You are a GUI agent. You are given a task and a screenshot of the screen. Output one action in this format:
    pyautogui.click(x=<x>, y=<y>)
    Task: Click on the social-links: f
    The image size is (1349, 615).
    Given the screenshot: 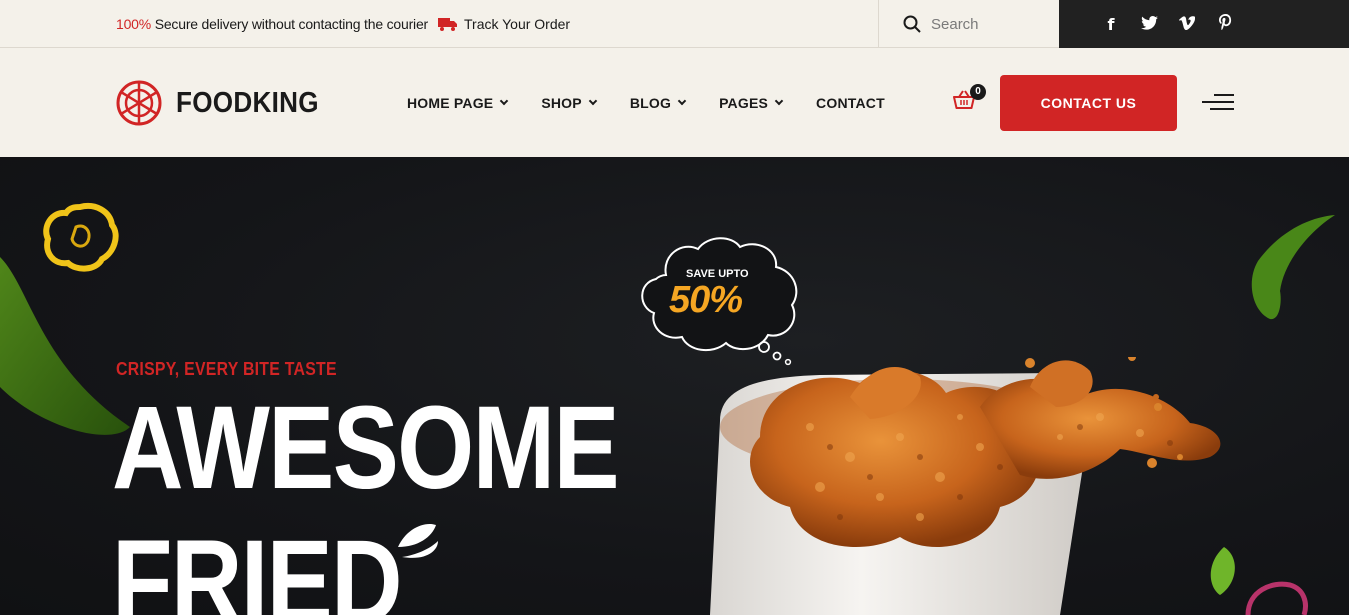 What is the action you would take?
    pyautogui.click(x=1204, y=24)
    